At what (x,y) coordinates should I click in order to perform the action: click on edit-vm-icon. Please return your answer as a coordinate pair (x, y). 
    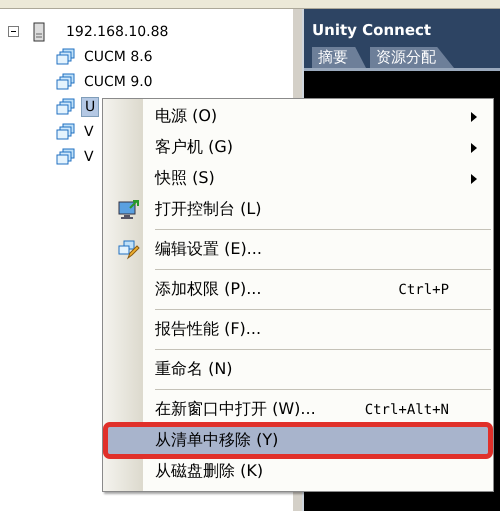
    Looking at the image, I should click on (129, 250).